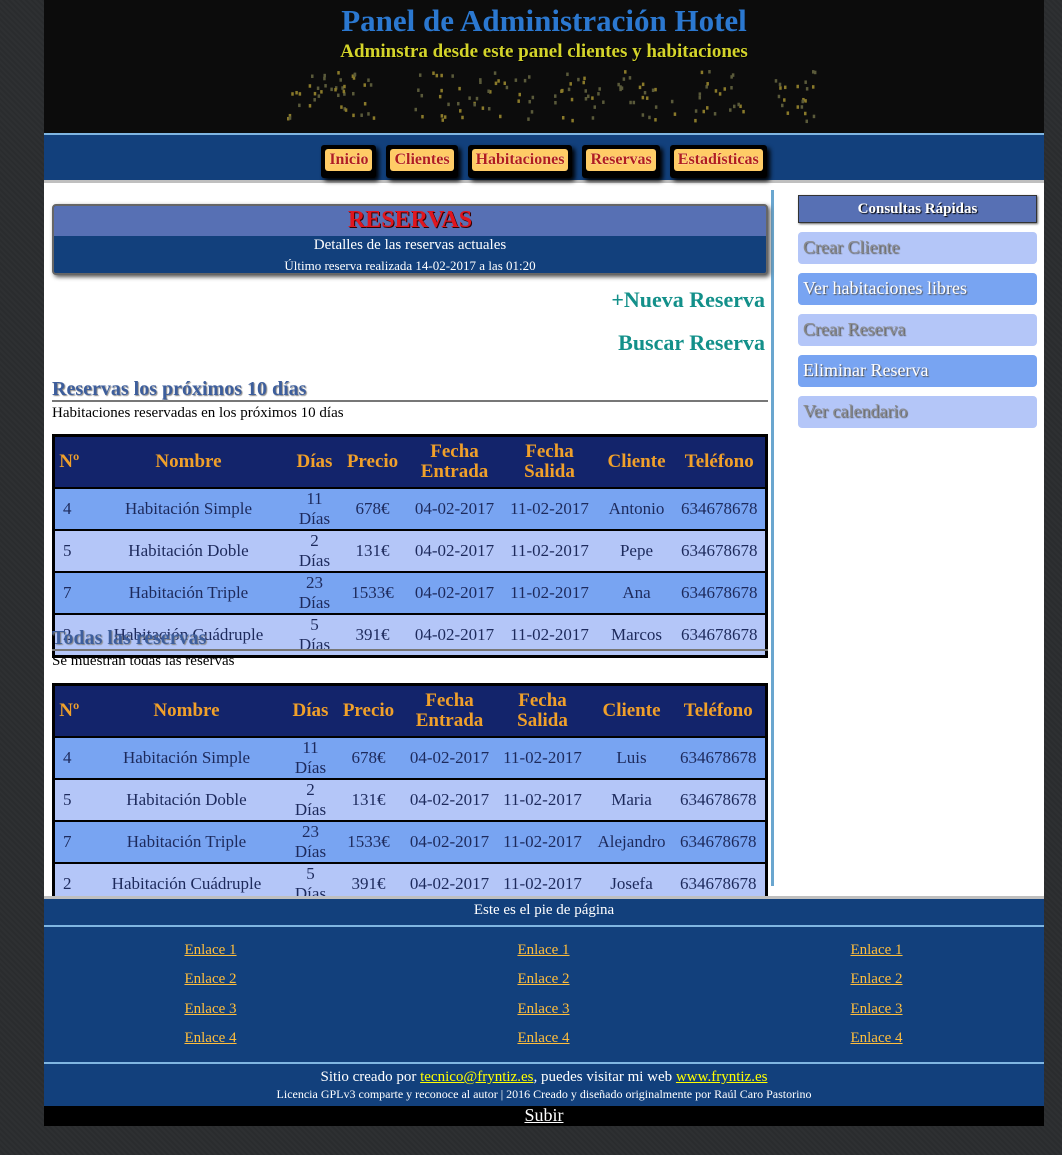 This screenshot has height=1155, width=1062. I want to click on nav-reservas-button: Reservas, so click(621, 160).